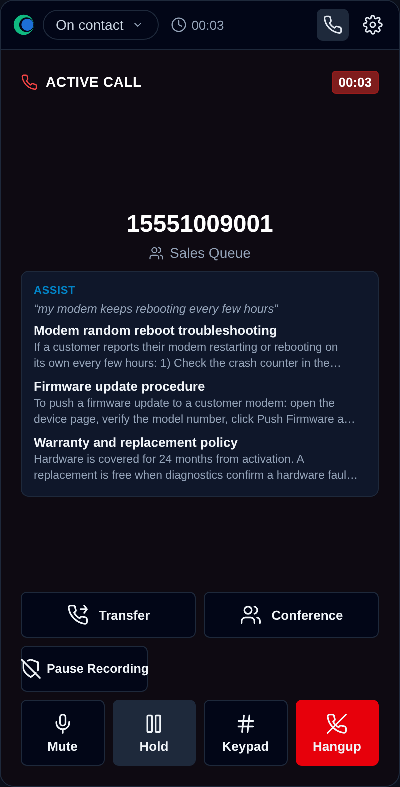 The height and width of the screenshot is (787, 400). Describe the element at coordinates (200, 386) in the screenshot. I see `article-title: Firmware update procedure` at that location.